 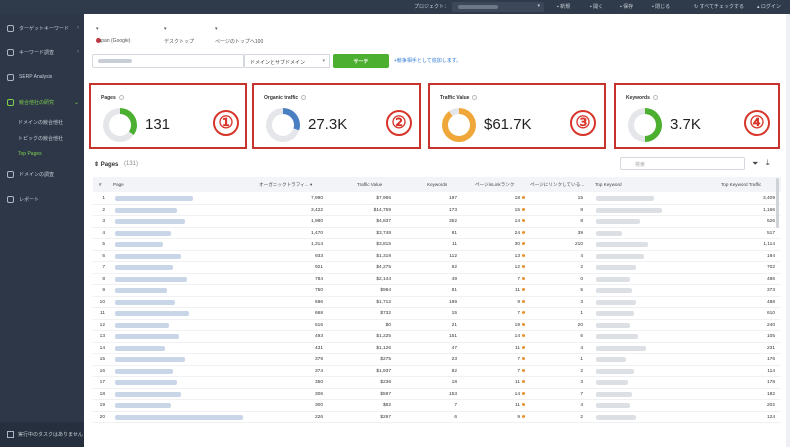 What do you see at coordinates (437, 417) in the screenshot?
I see `table-row: 20 226 $297 6 9 2 124` at bounding box center [437, 417].